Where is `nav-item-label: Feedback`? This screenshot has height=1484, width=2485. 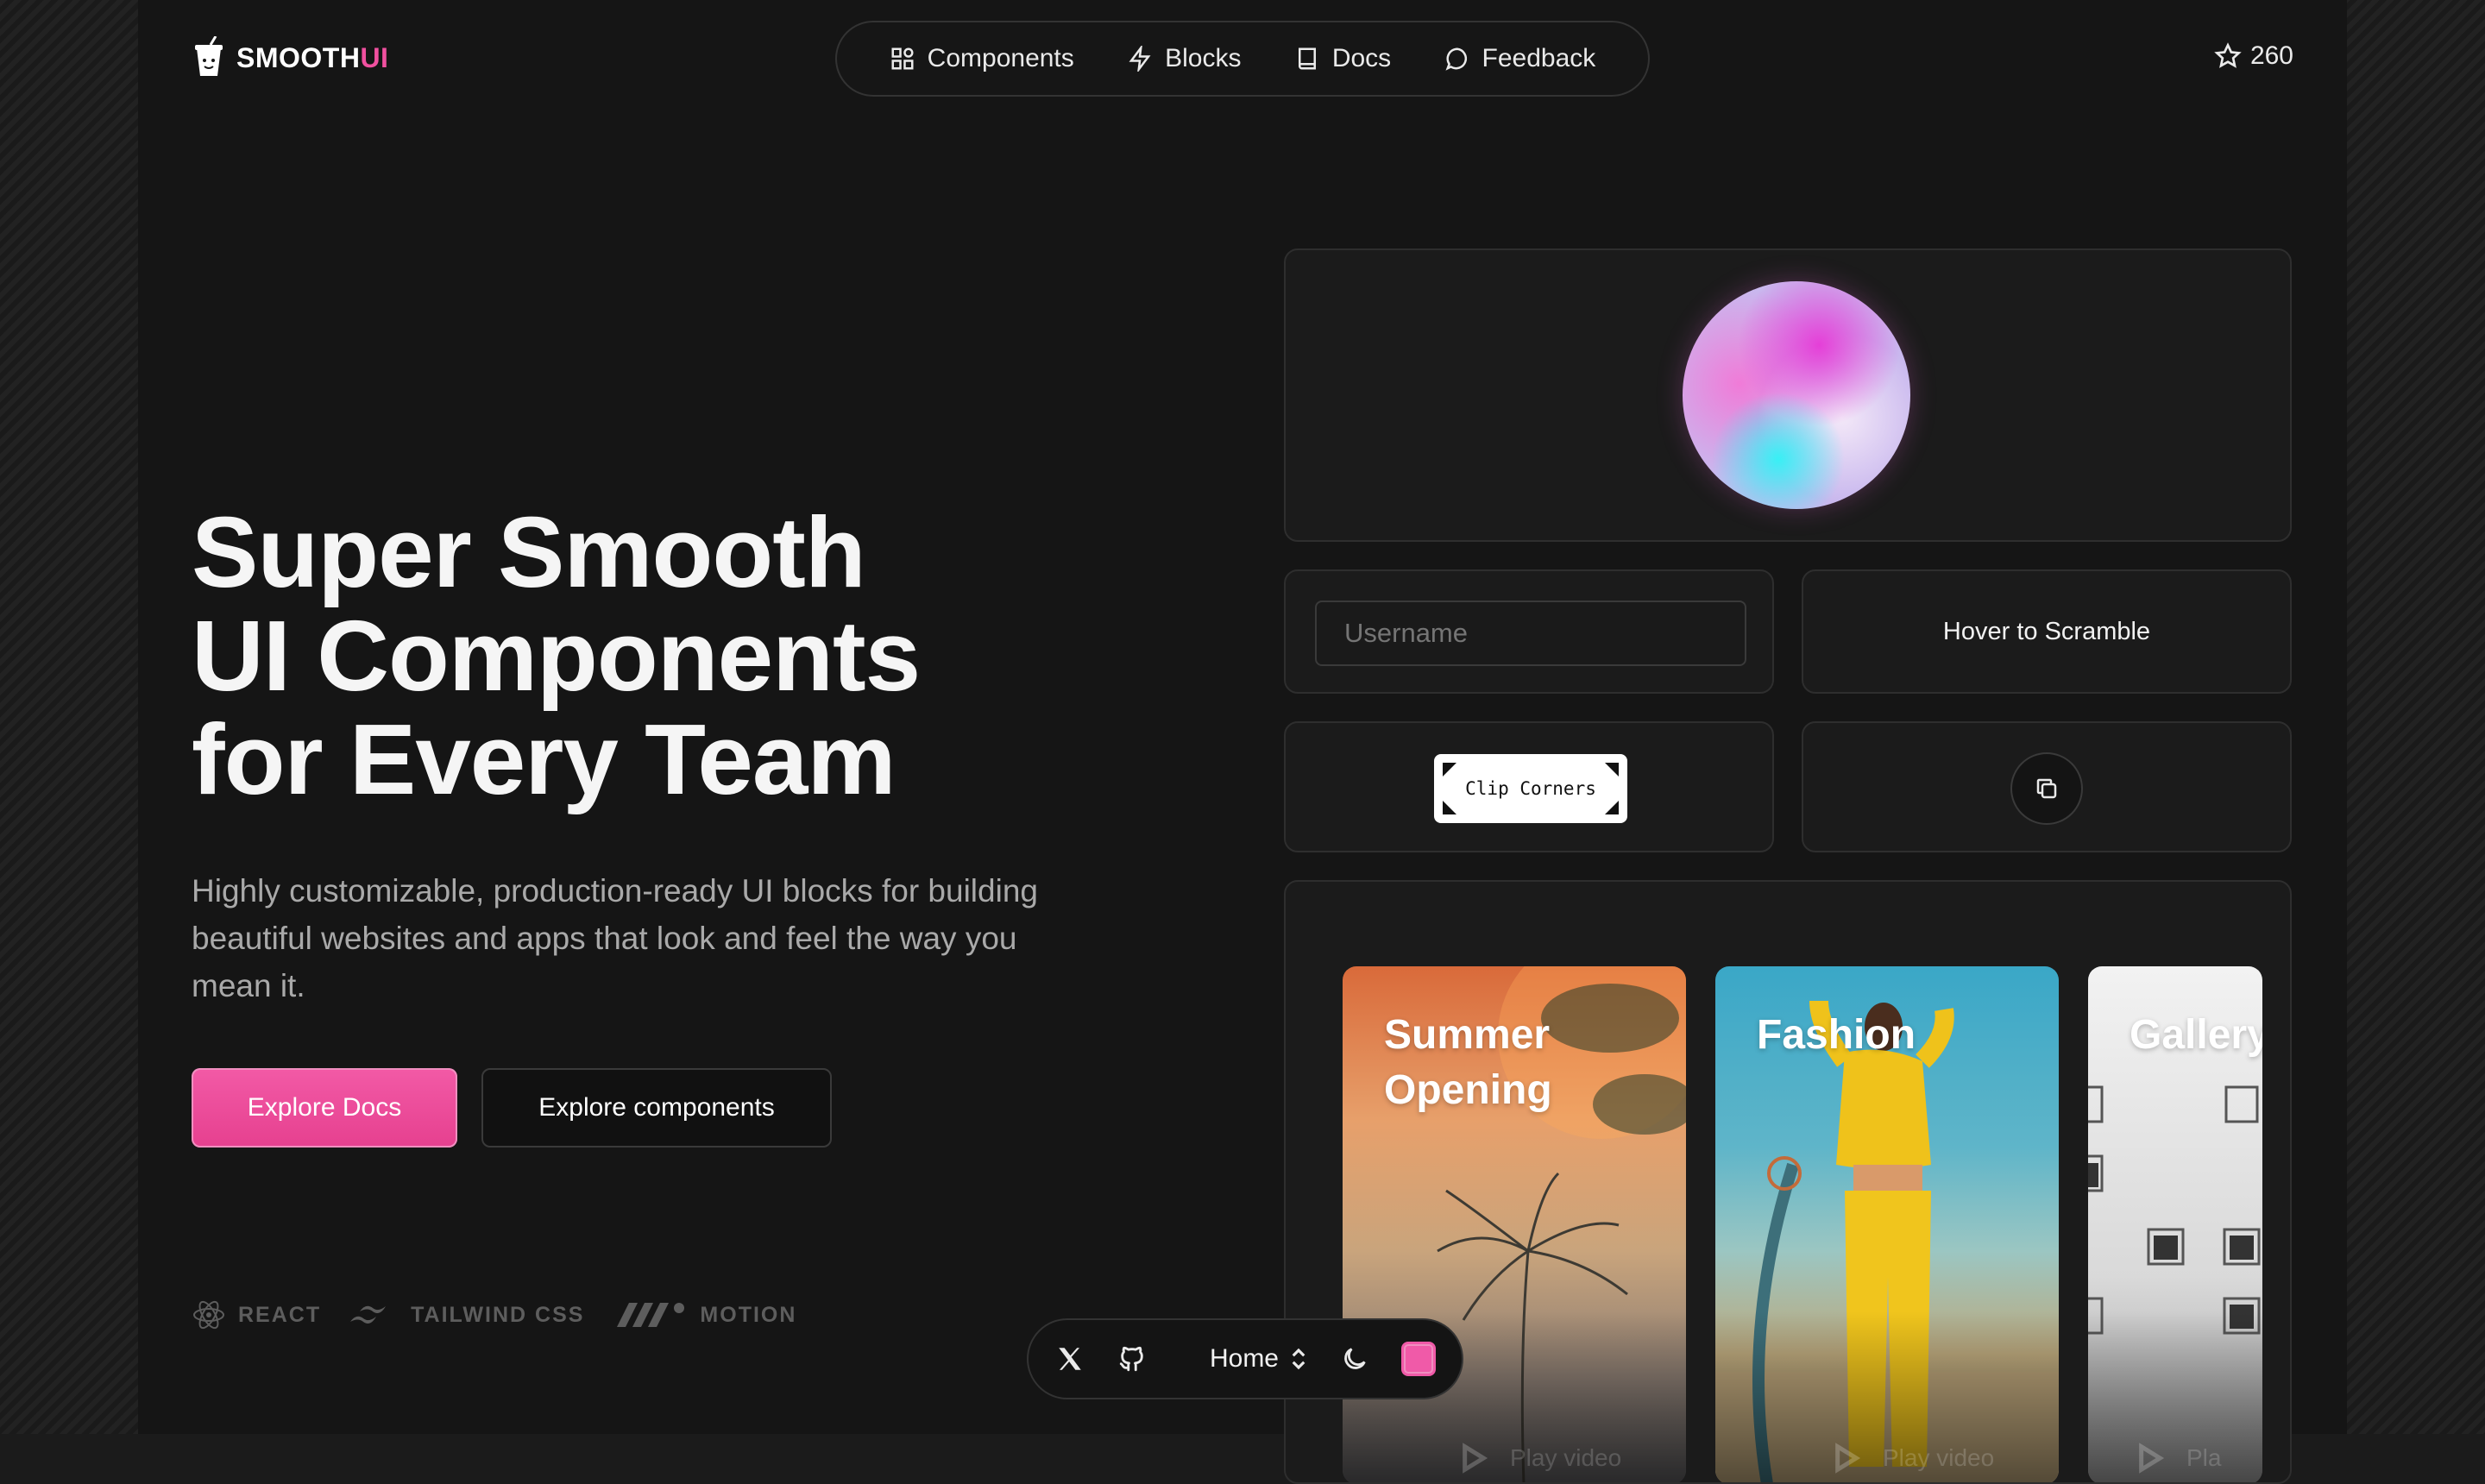 nav-item-label: Feedback is located at coordinates (1539, 58).